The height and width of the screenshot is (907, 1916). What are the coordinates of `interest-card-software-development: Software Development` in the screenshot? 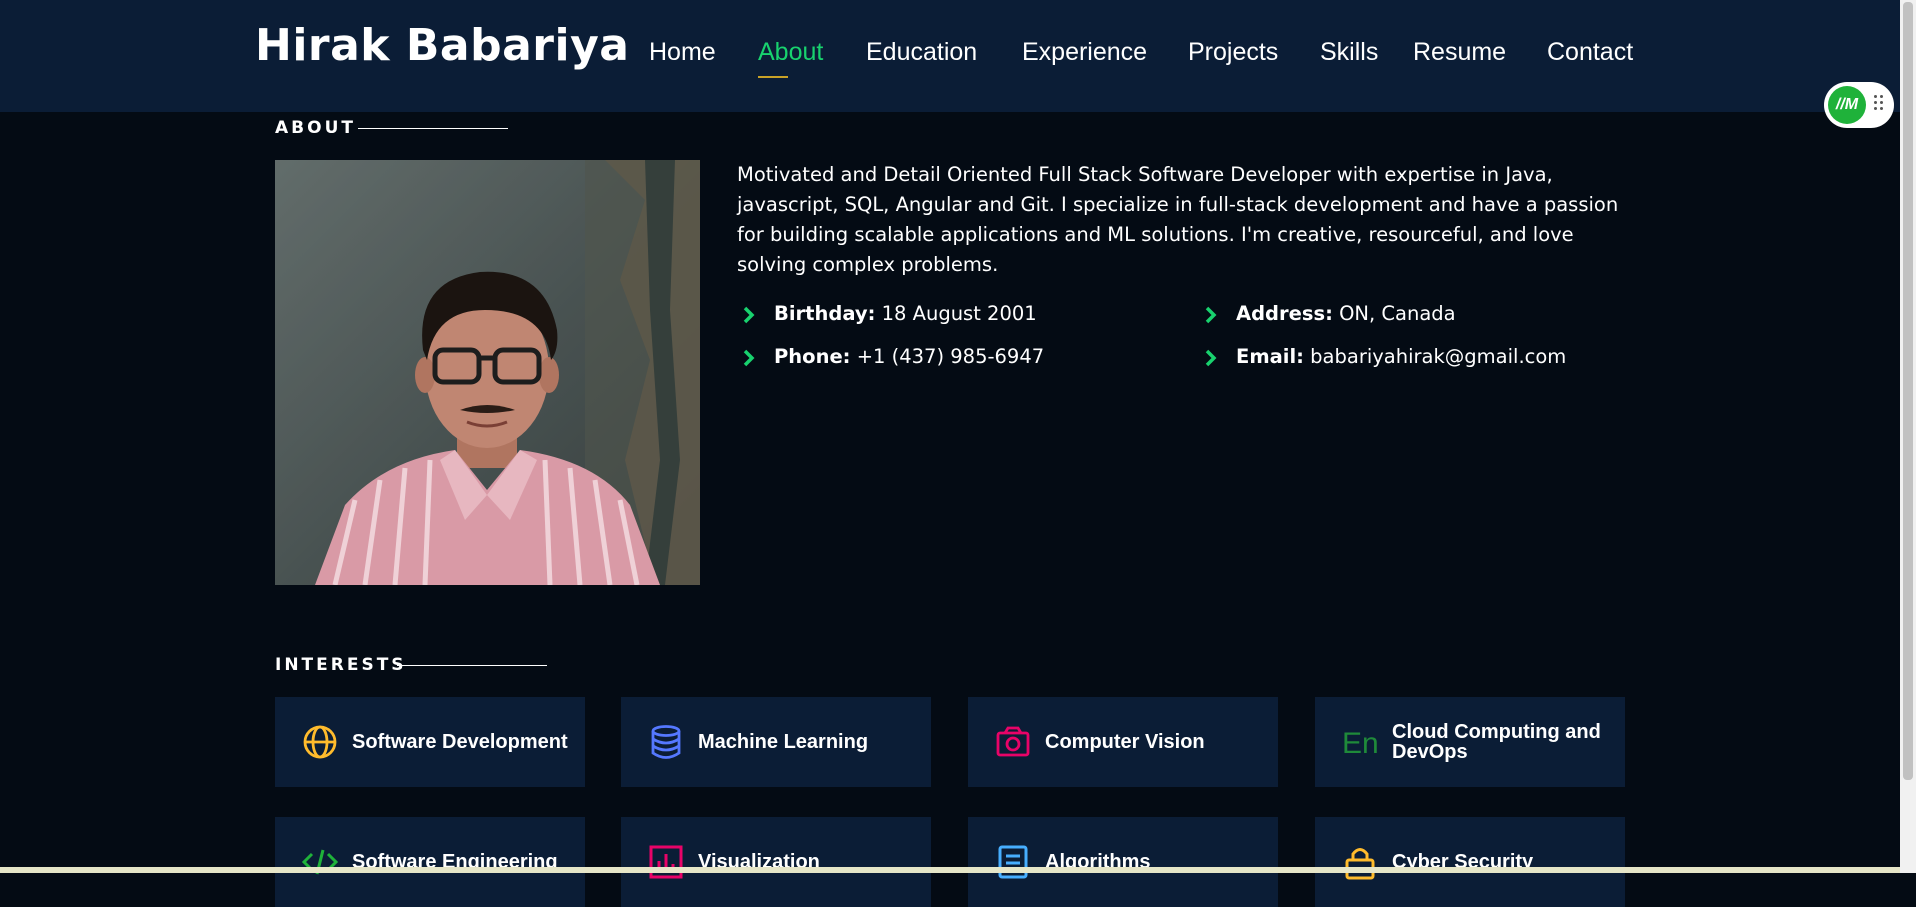 It's located at (430, 742).